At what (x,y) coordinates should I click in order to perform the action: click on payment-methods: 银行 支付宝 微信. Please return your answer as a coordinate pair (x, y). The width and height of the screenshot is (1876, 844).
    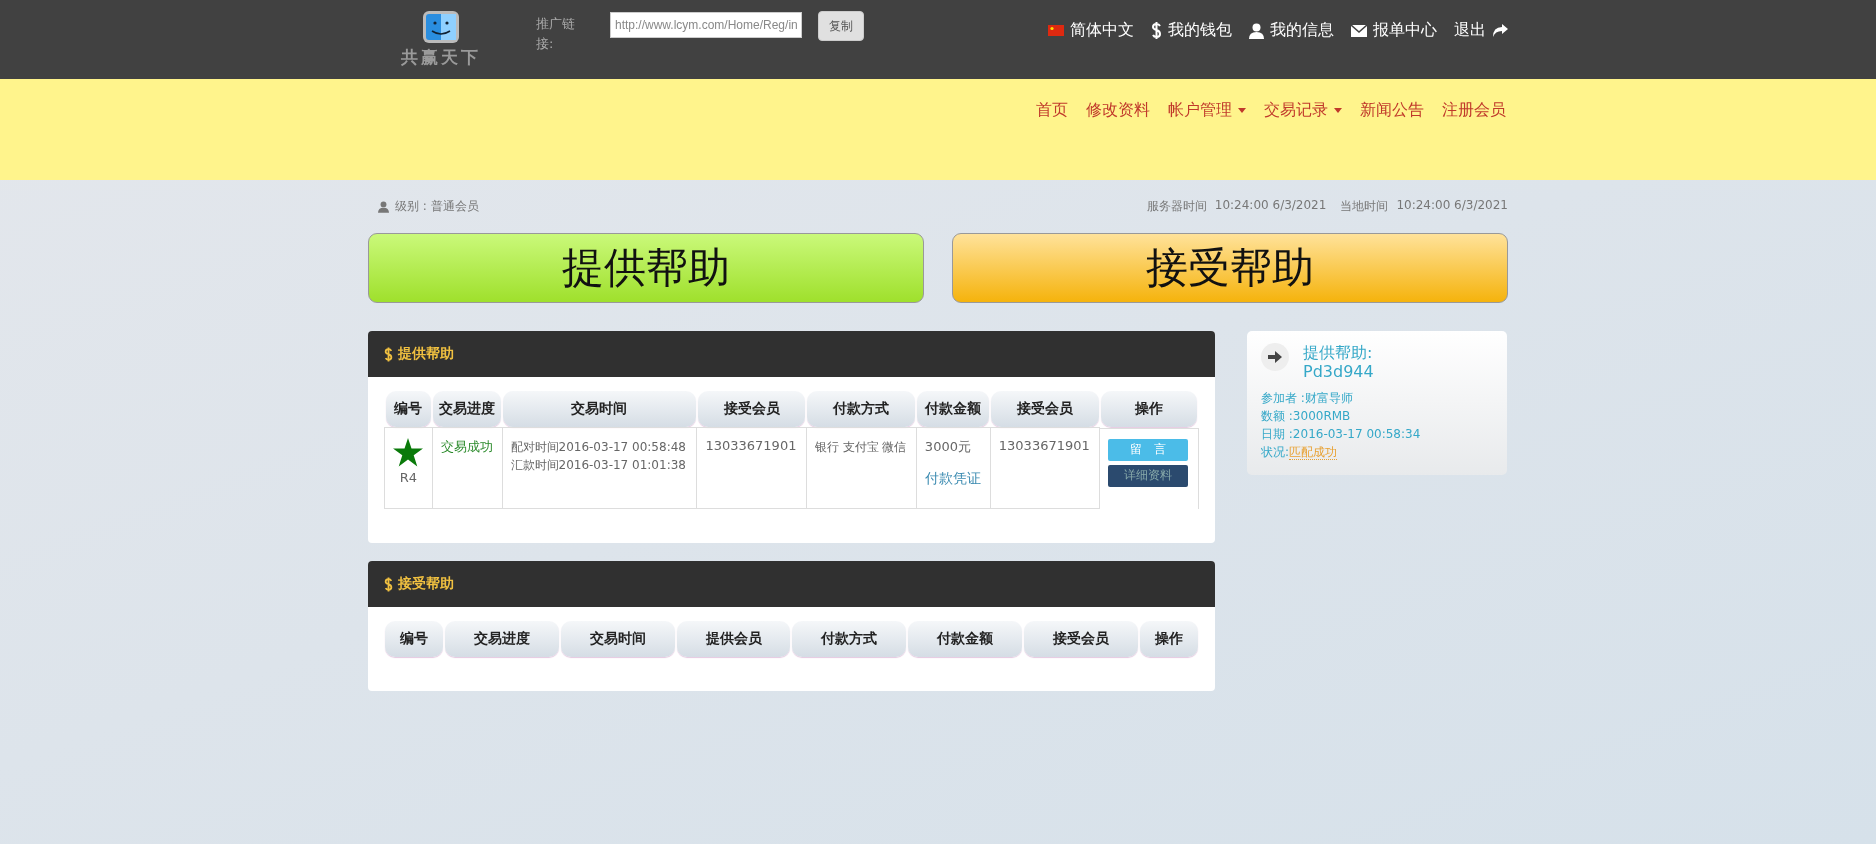
    Looking at the image, I should click on (860, 447).